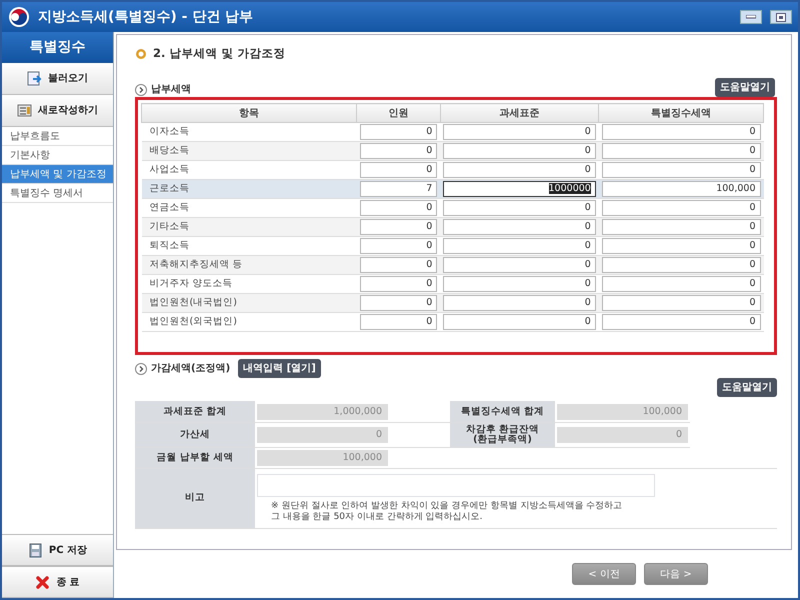 This screenshot has width=800, height=600. Describe the element at coordinates (399, 189) in the screenshot. I see `input-field: 7` at that location.